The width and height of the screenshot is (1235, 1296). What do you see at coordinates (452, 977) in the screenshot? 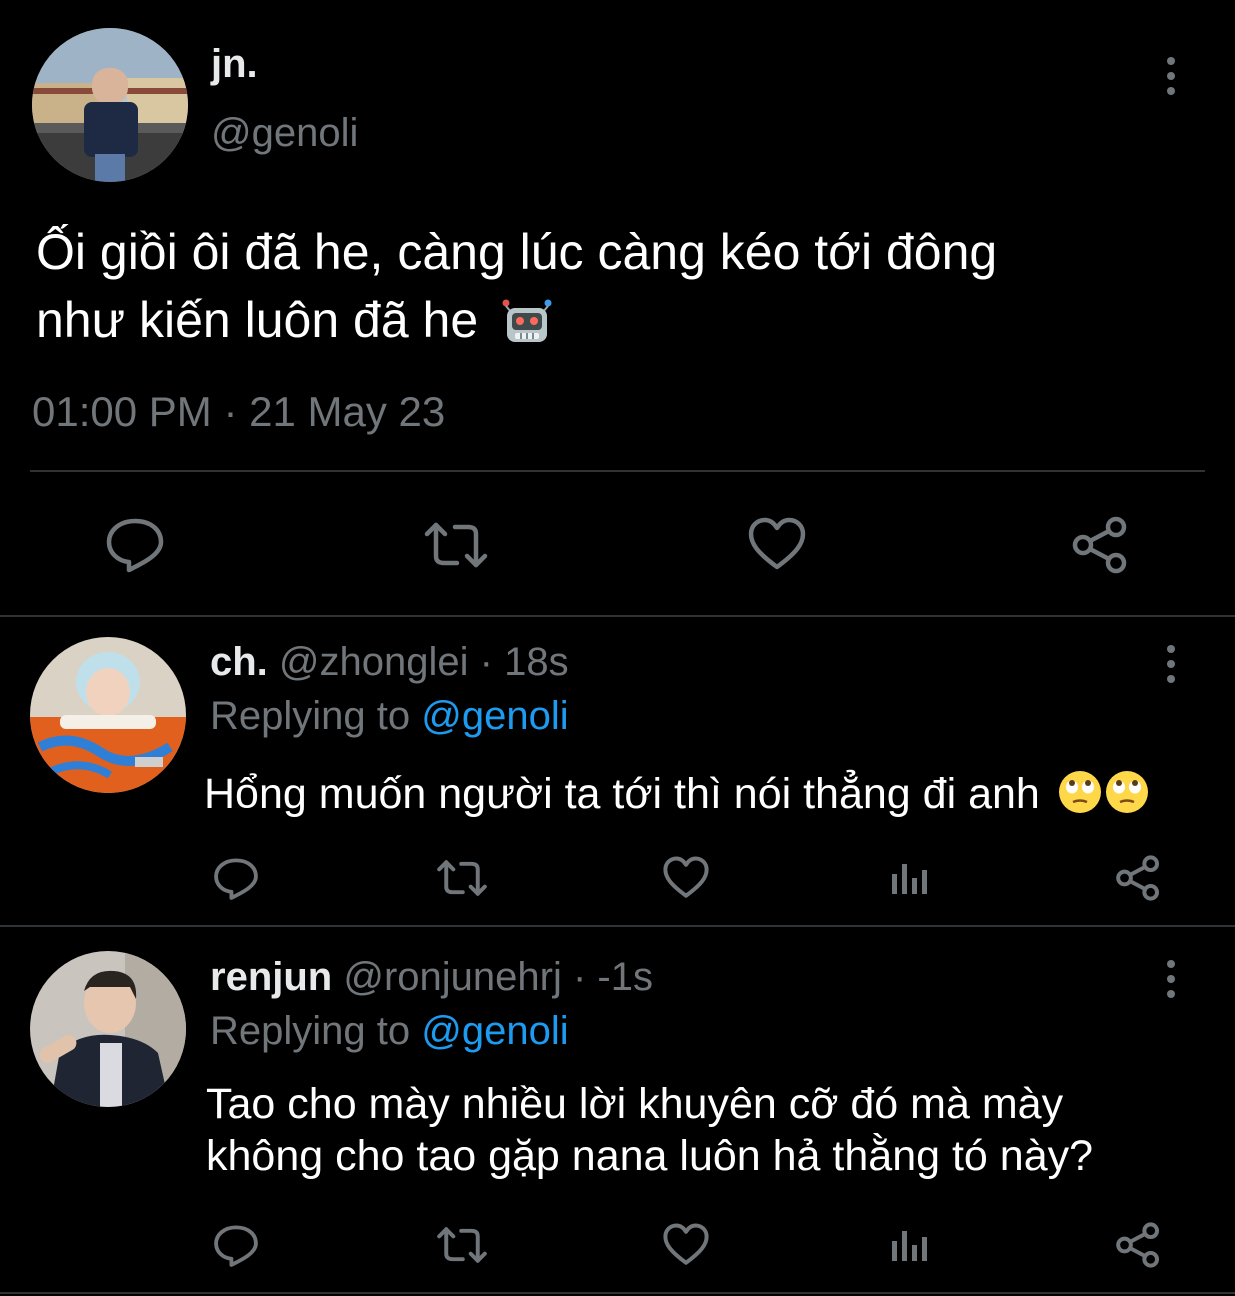
I see `reply2-handle: @ronjunehrj` at bounding box center [452, 977].